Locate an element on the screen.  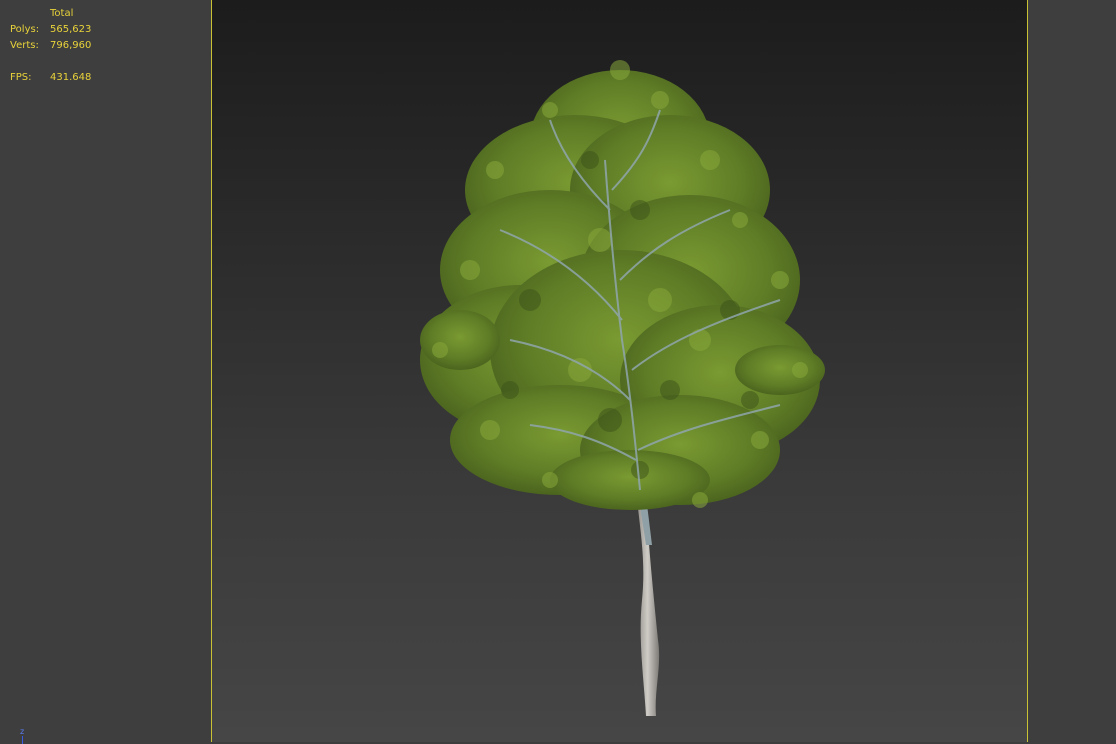
stats-header: Total is located at coordinates (62, 13).